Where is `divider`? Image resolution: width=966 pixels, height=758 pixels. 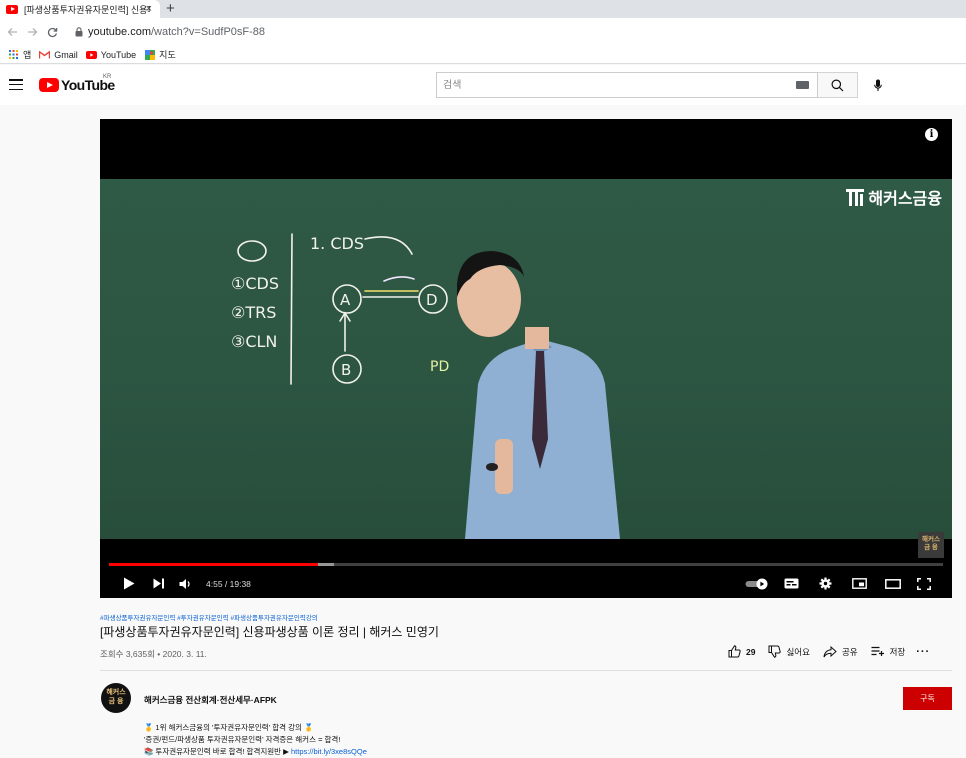
divider is located at coordinates (526, 670).